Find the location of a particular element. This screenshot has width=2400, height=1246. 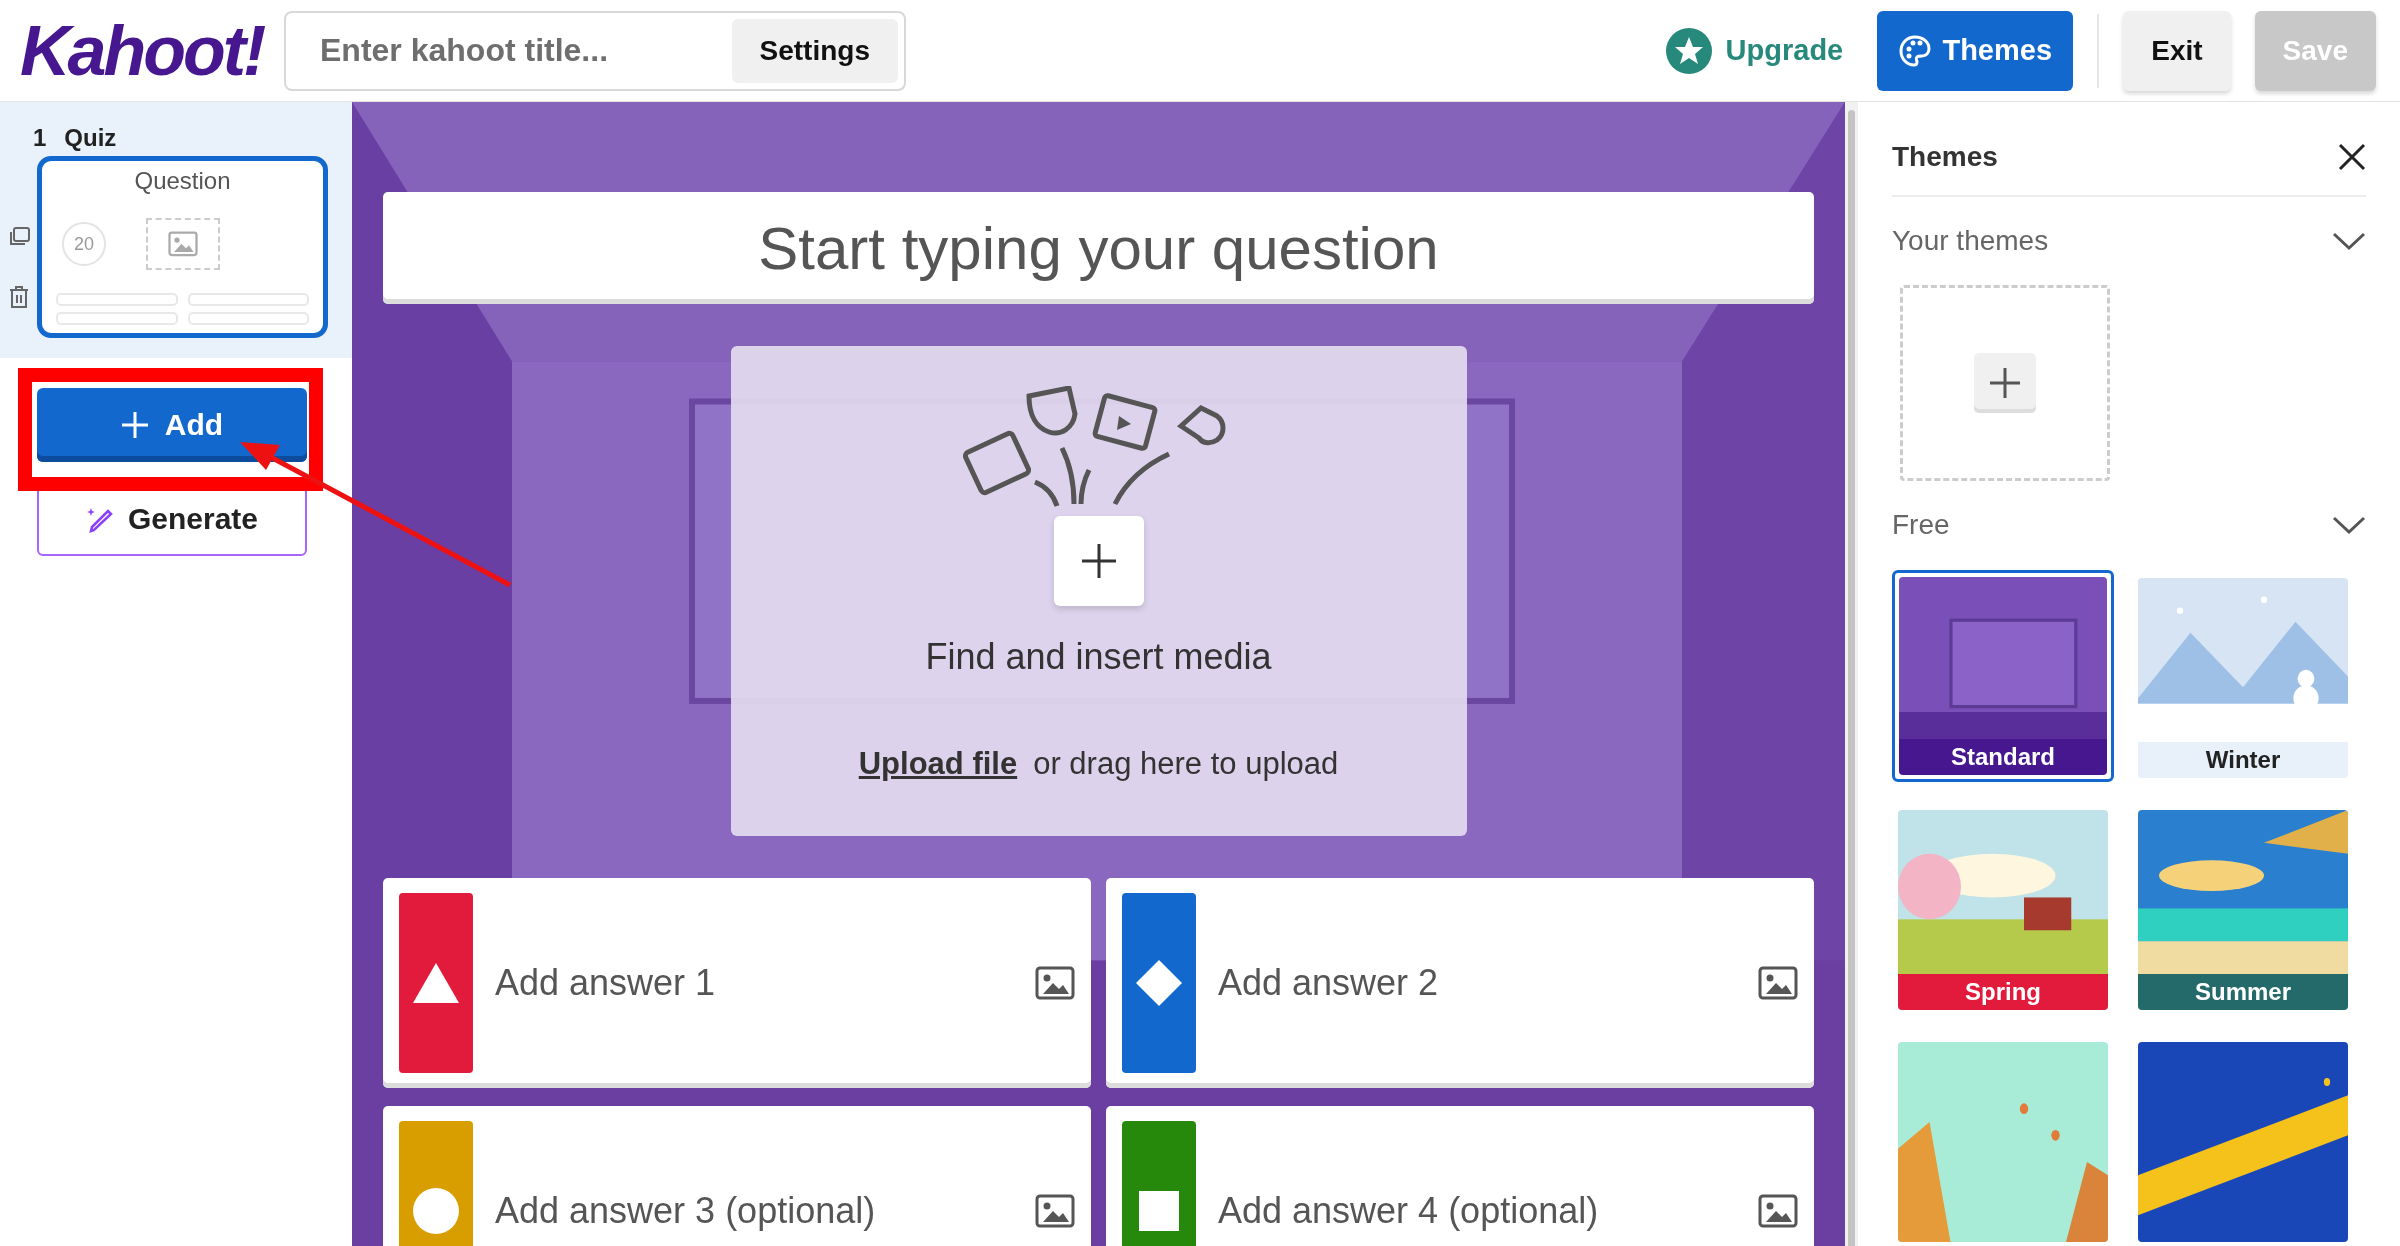

answer-placeholder: Add answer 4 (optional) is located at coordinates (1409, 1211).